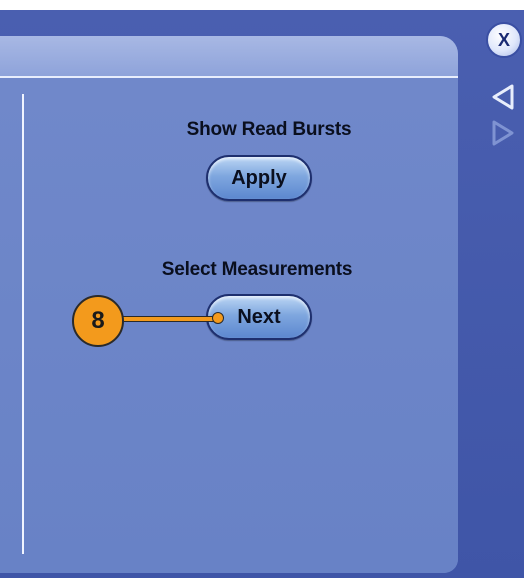 The image size is (524, 580). What do you see at coordinates (218, 318) in the screenshot?
I see `callout-leader-dot` at bounding box center [218, 318].